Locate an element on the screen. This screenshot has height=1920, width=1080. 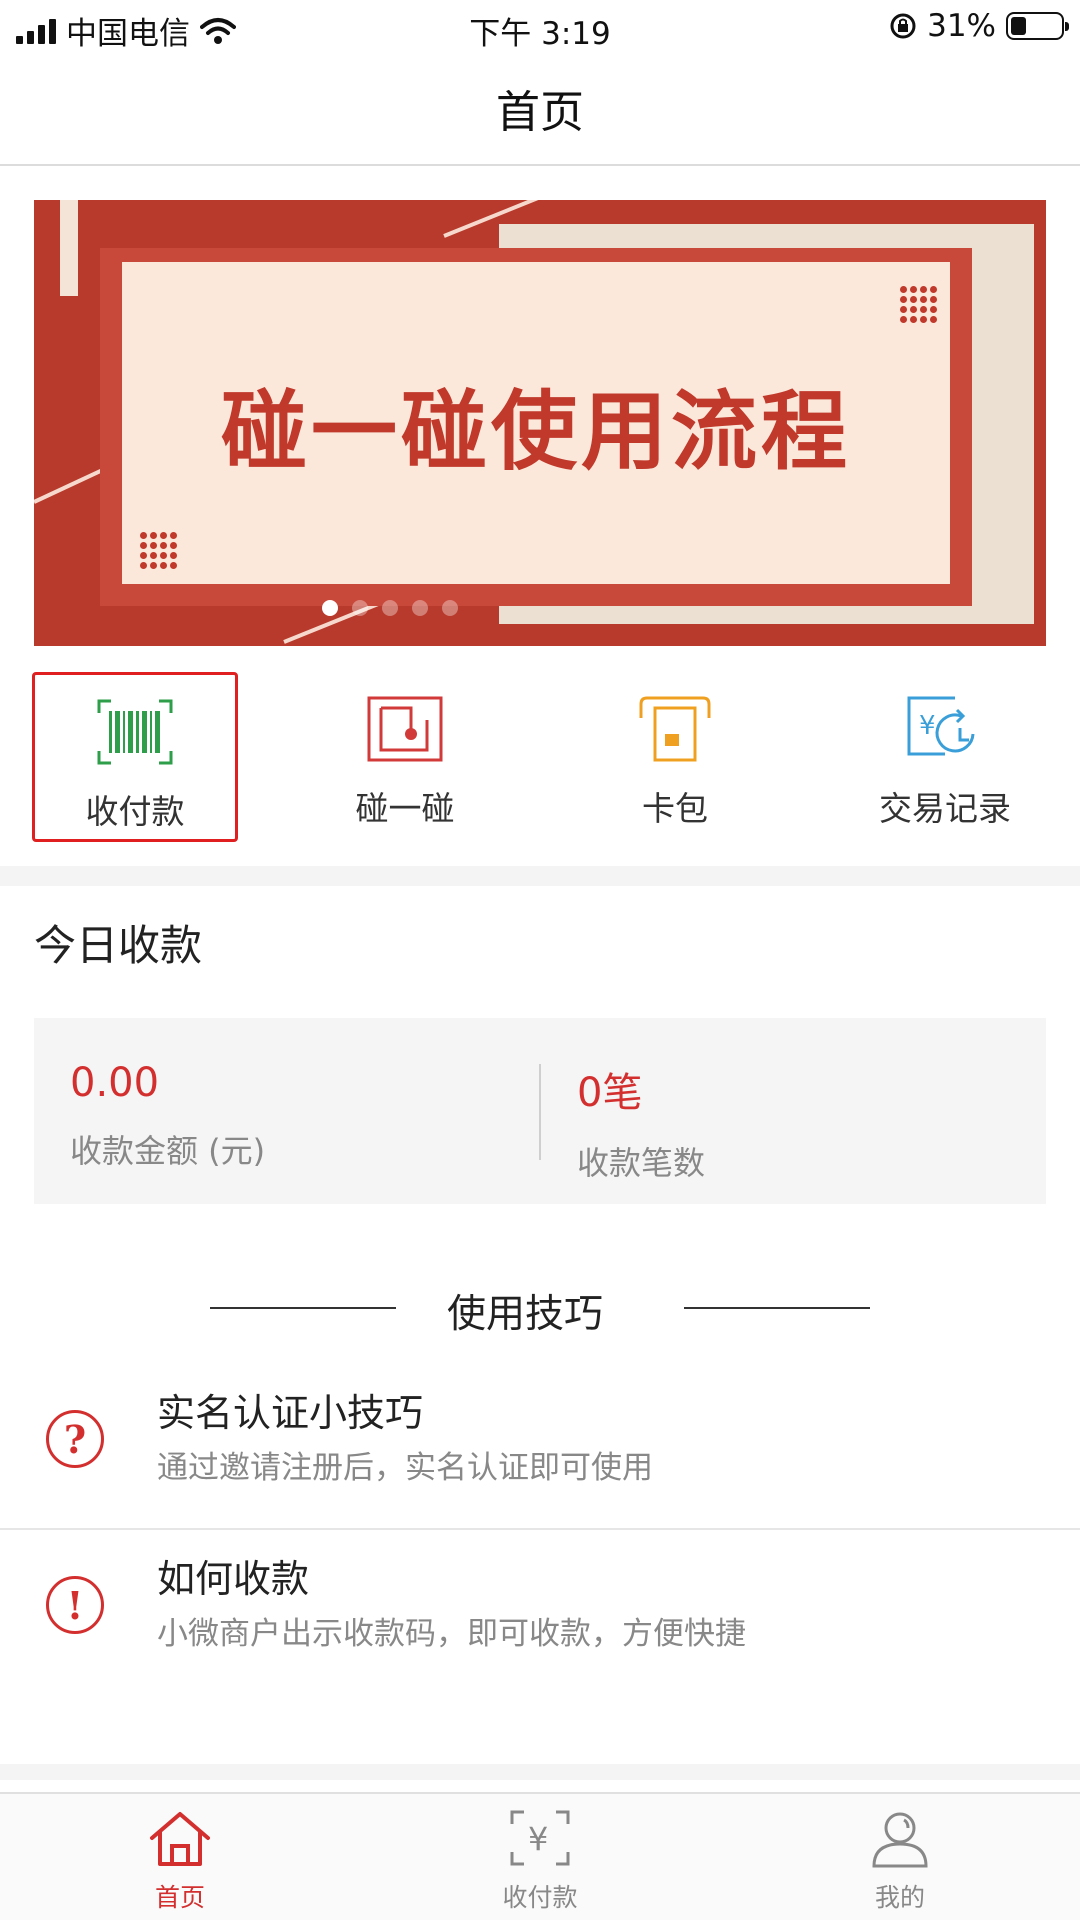
battery-percent: 31% is located at coordinates (961, 26).